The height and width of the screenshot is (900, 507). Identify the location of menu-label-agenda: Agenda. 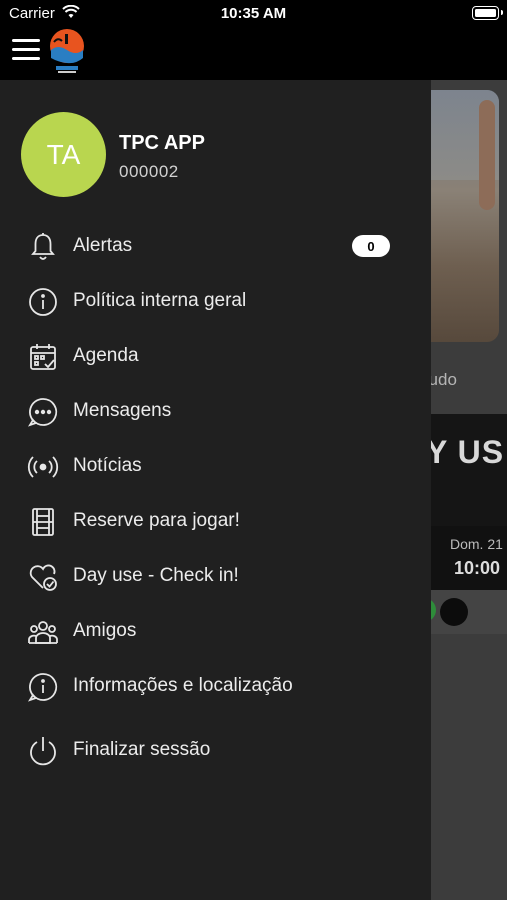
(106, 355).